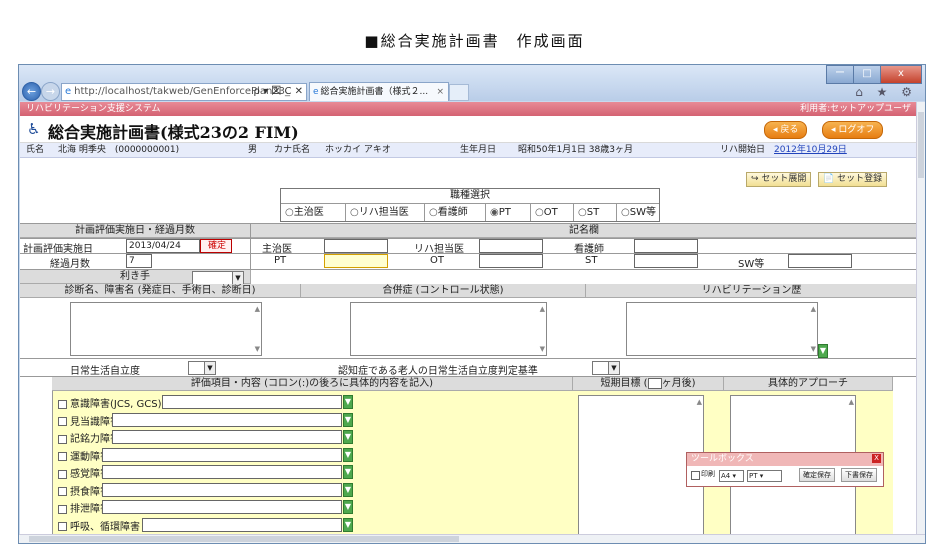  Describe the element at coordinates (820, 261) in the screenshot. I see `sw-input` at that location.